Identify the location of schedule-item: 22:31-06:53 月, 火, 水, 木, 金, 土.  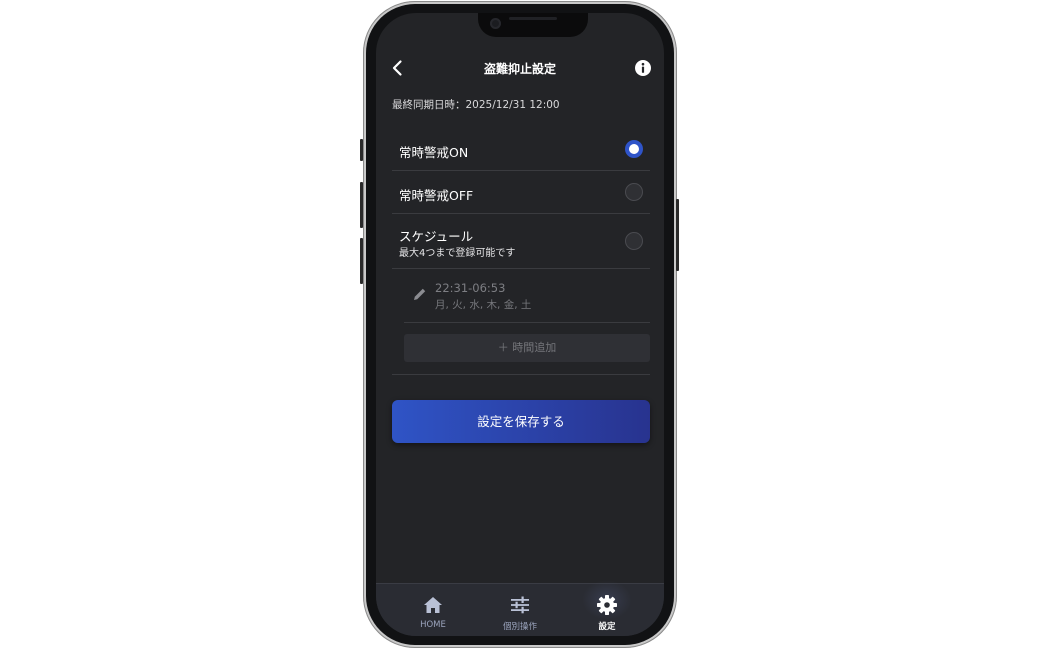
(527, 296).